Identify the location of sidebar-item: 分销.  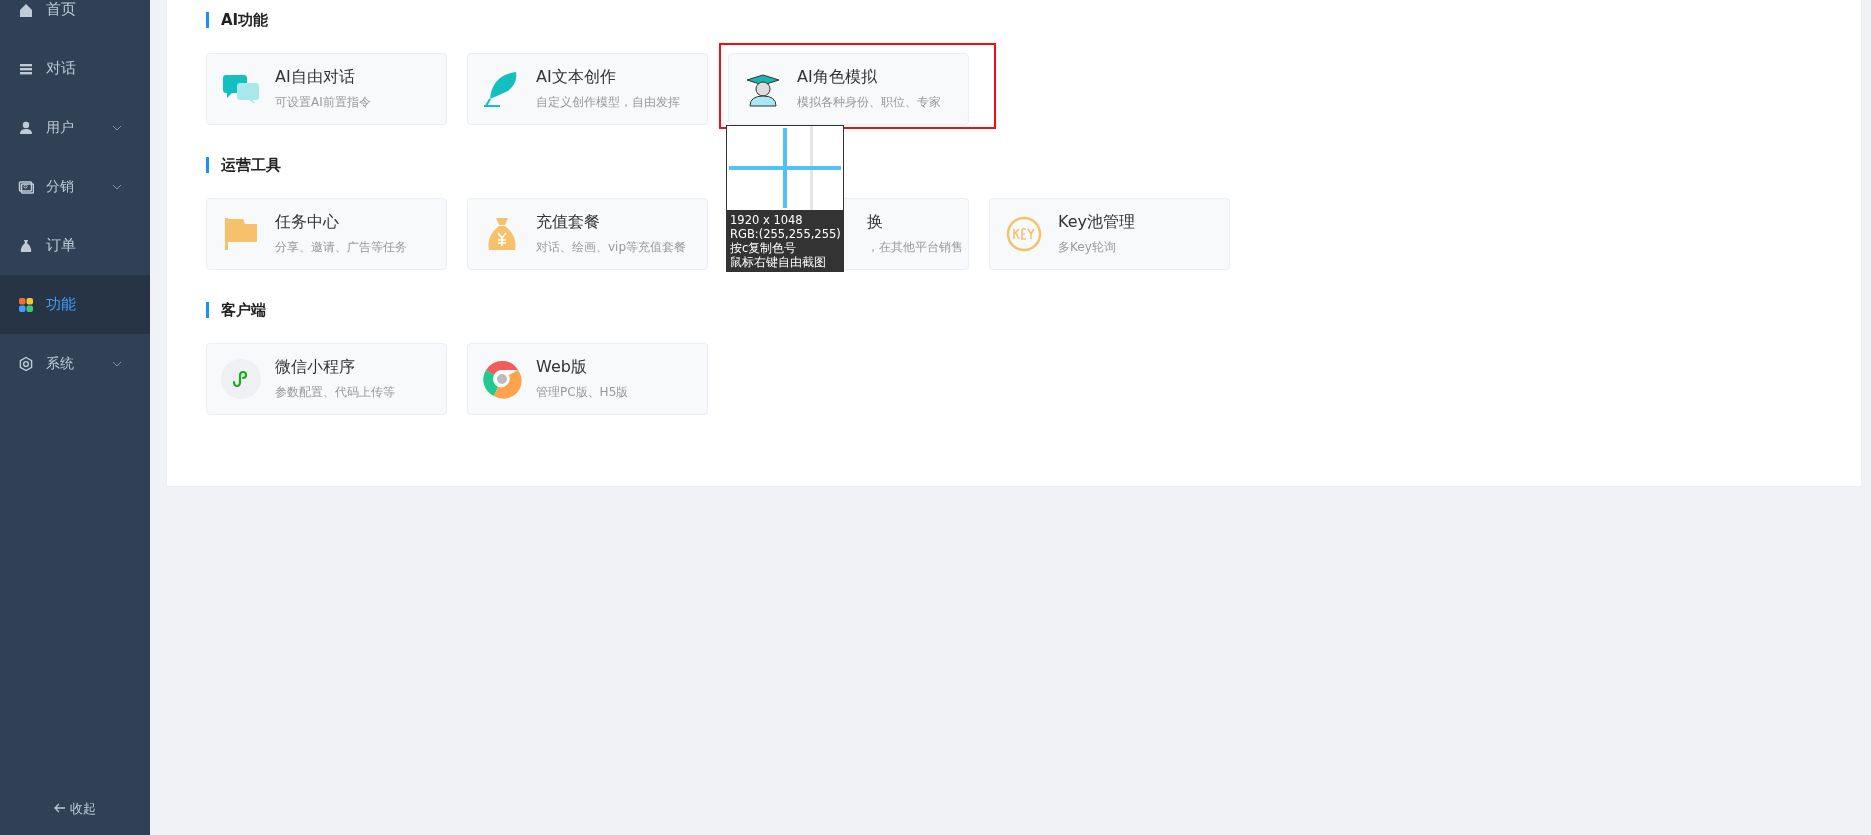
(75, 186).